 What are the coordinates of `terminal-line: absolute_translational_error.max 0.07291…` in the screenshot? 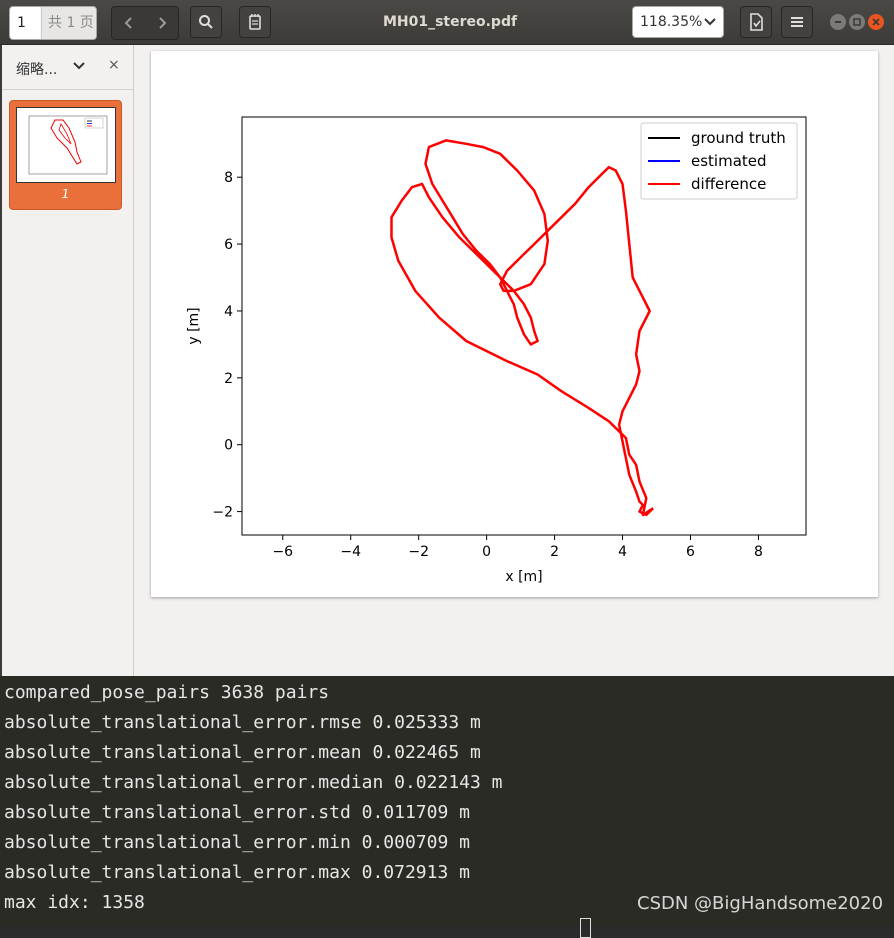 It's located at (237, 872).